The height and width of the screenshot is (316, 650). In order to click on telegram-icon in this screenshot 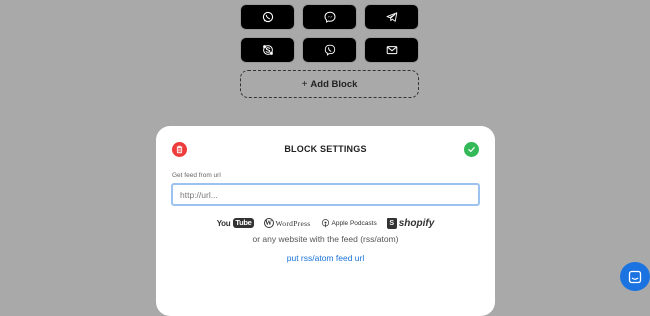, I will do `click(391, 17)`.